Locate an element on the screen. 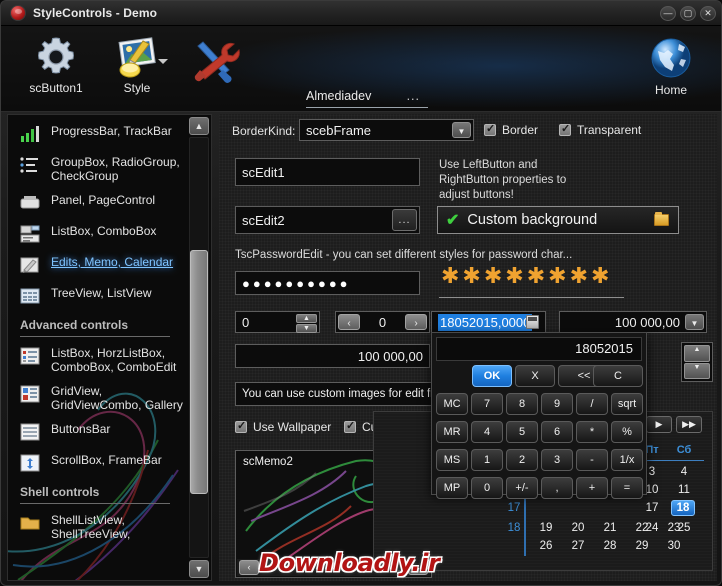  toolbar-button-home: Home is located at coordinates (671, 66).